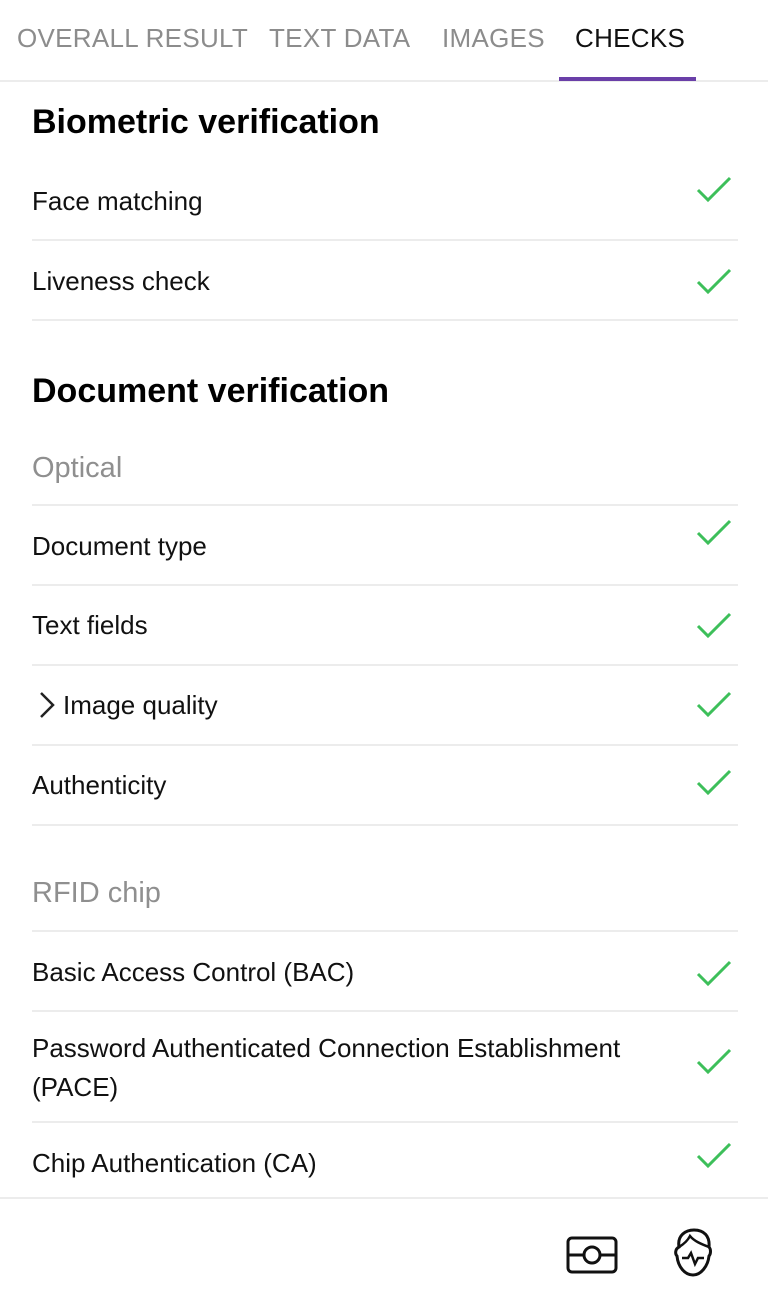  What do you see at coordinates (90, 625) in the screenshot?
I see `check-label: Text fields` at bounding box center [90, 625].